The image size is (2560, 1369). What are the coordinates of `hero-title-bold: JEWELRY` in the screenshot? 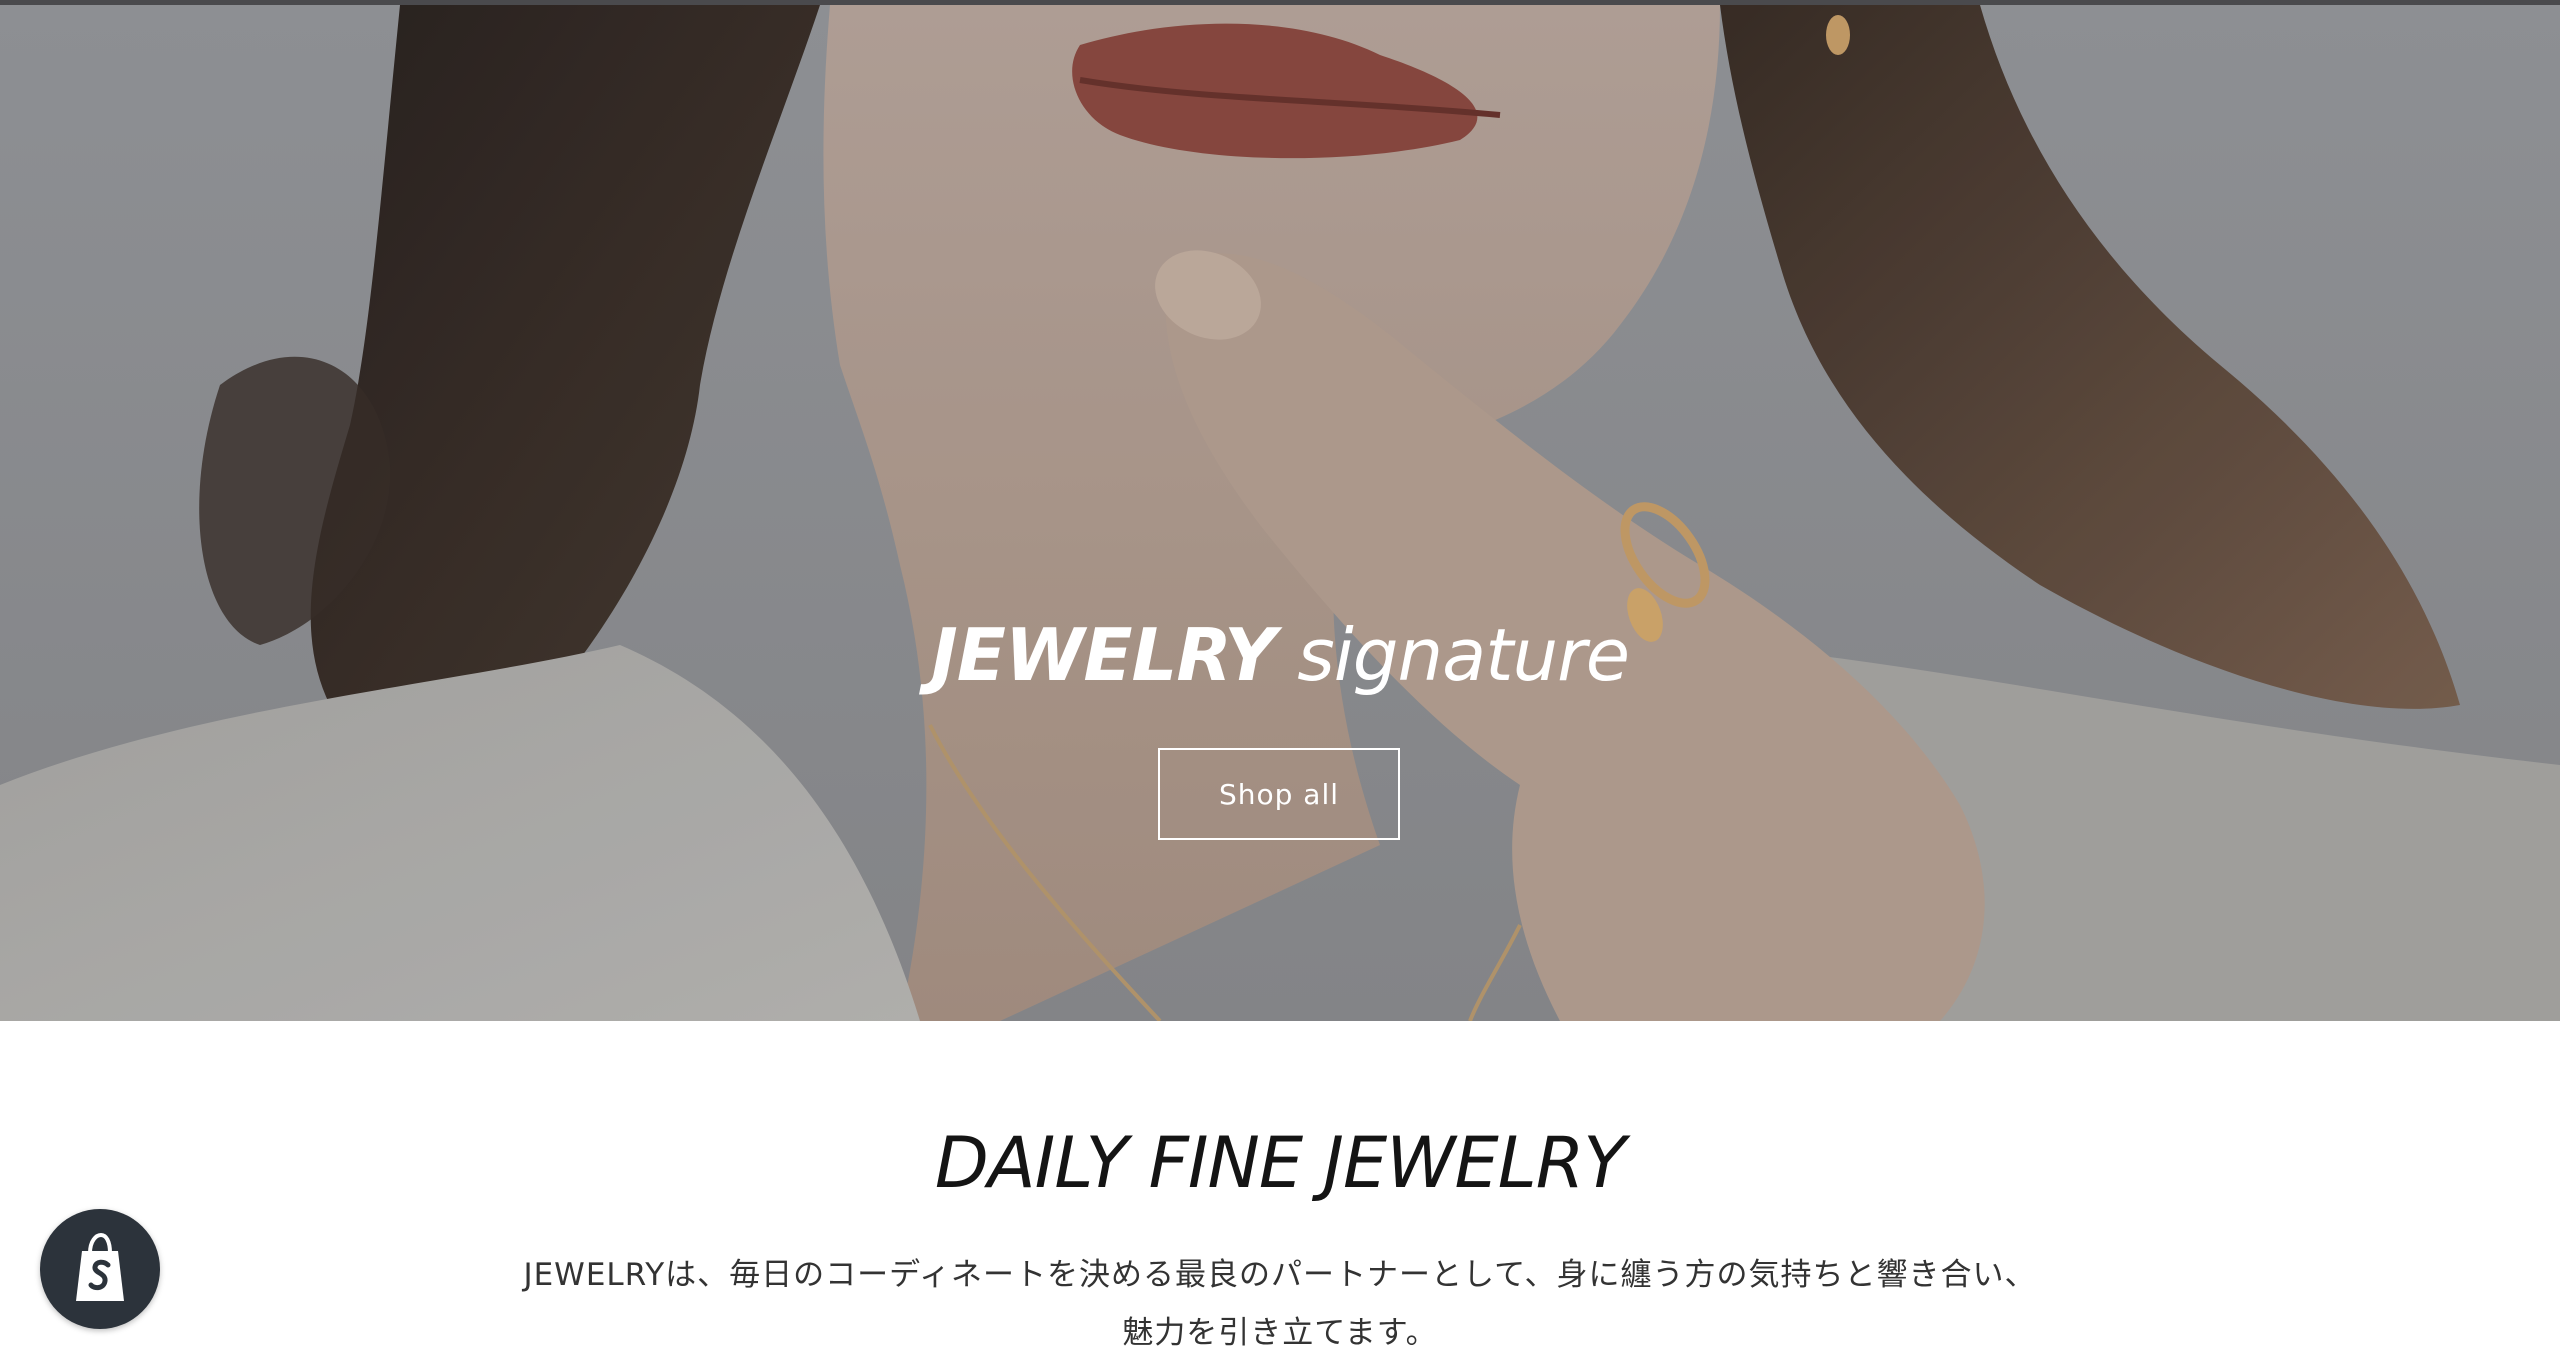 It's located at (1103, 655).